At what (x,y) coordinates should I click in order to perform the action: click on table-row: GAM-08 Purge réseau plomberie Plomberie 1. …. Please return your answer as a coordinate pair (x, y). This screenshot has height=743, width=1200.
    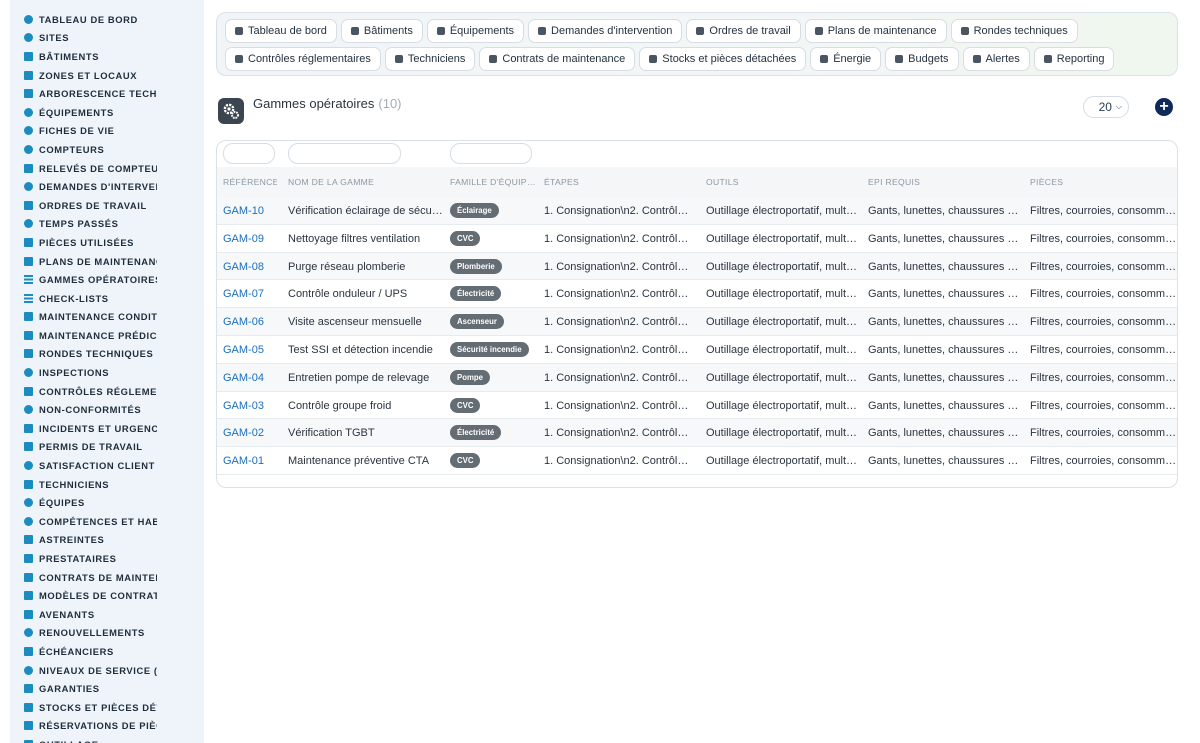
    Looking at the image, I should click on (697, 266).